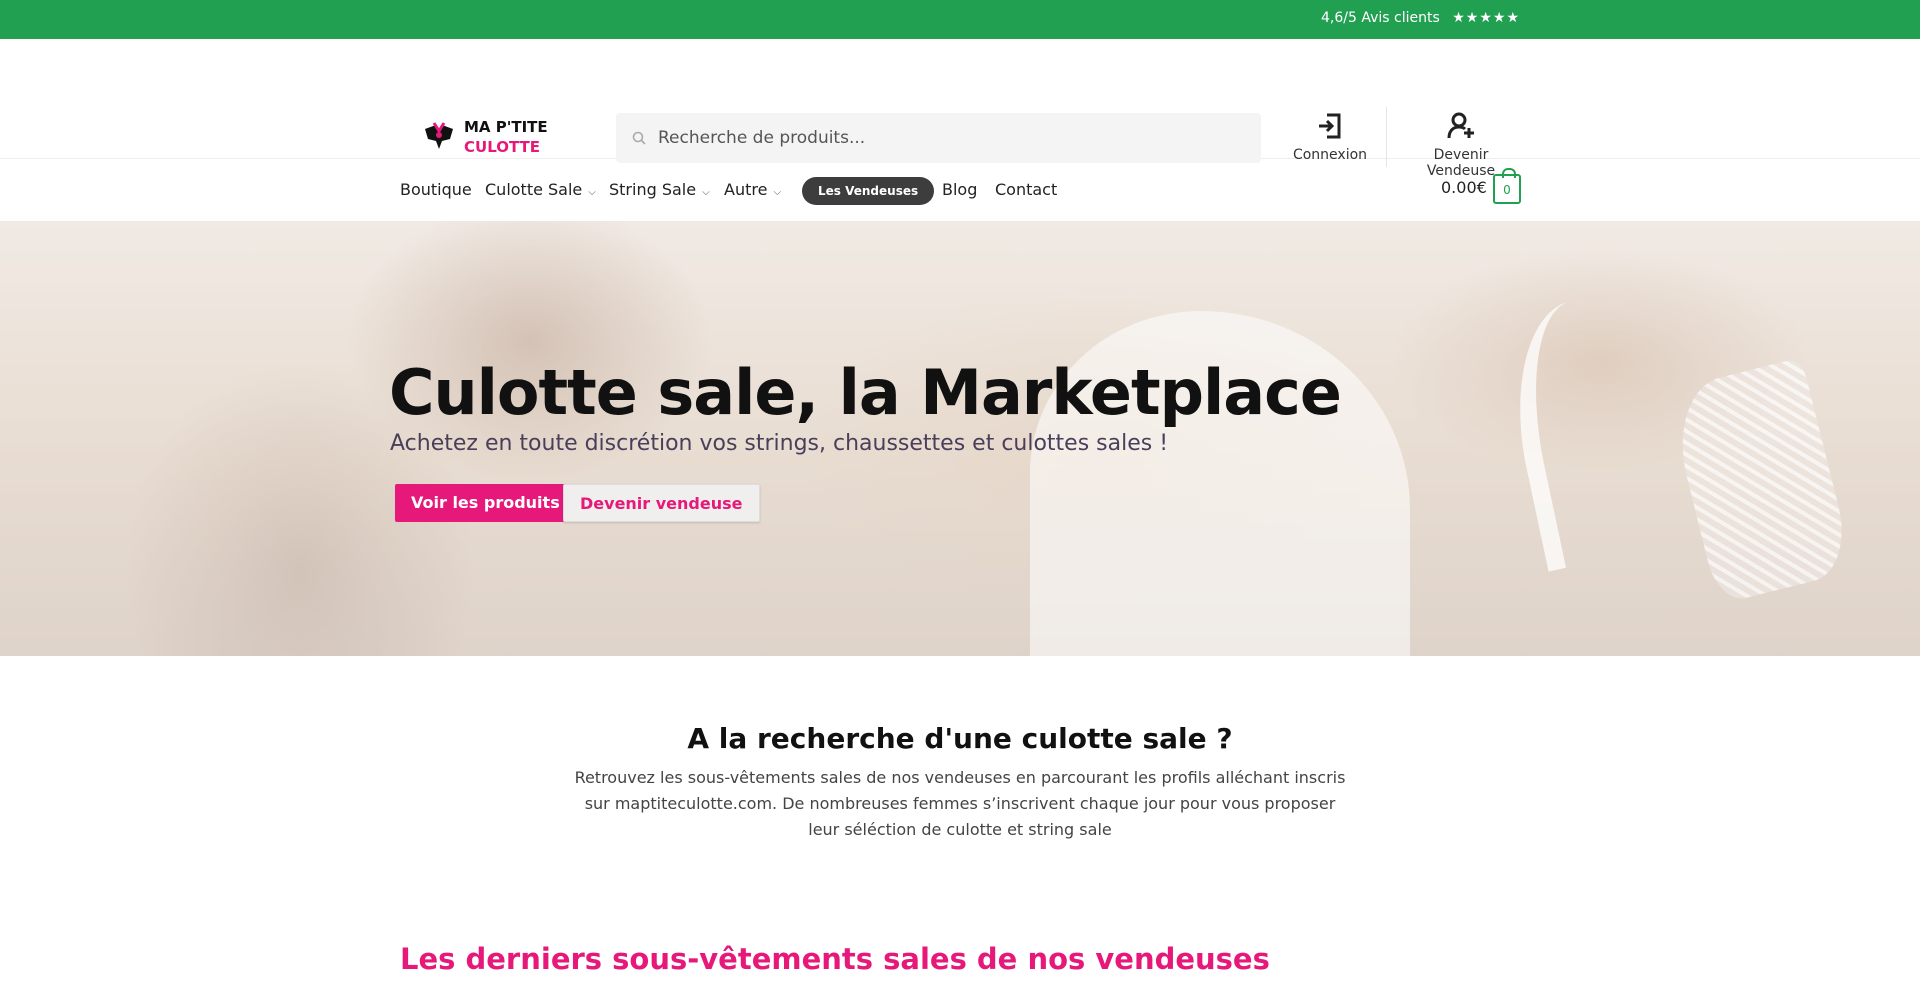 This screenshot has height=993, width=1920. I want to click on top-bar: 4,6/5 Avis clients ★★★★★, so click(960, 19).